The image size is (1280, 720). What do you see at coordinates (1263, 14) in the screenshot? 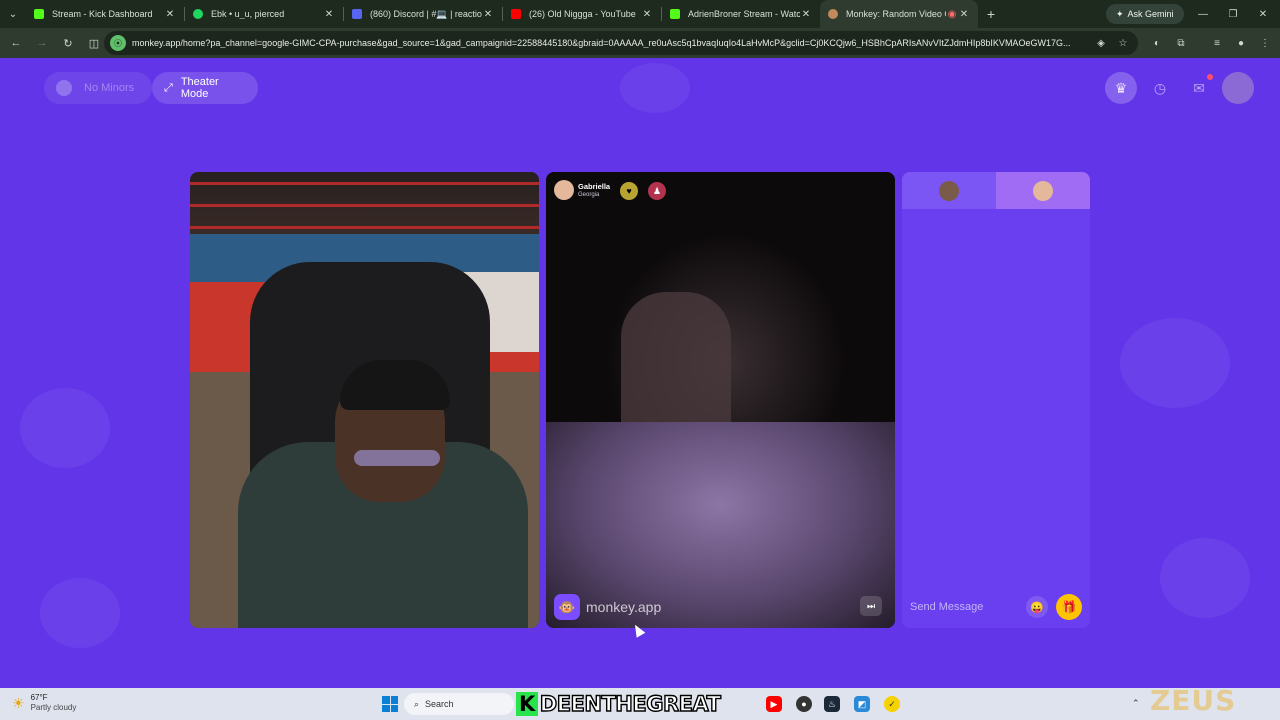
I see `window-close-icon: ✕` at bounding box center [1263, 14].